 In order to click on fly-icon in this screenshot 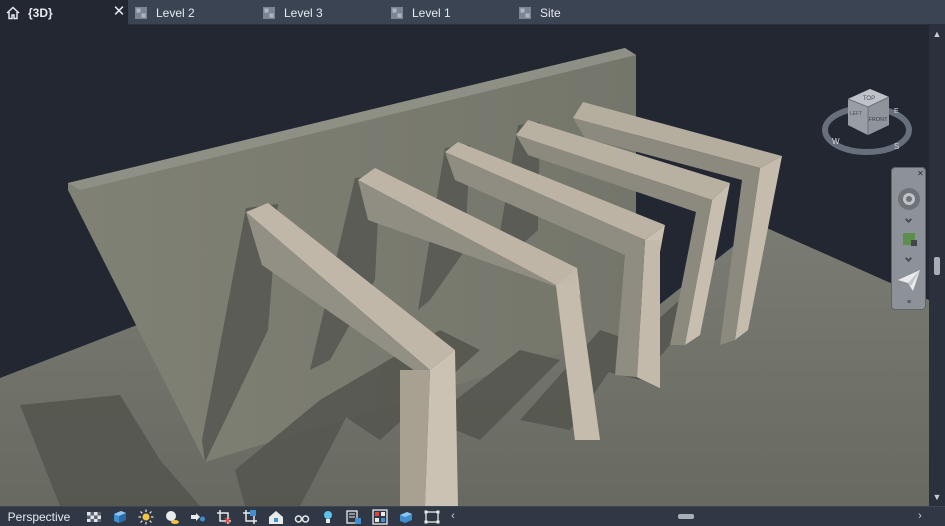, I will do `click(909, 280)`.